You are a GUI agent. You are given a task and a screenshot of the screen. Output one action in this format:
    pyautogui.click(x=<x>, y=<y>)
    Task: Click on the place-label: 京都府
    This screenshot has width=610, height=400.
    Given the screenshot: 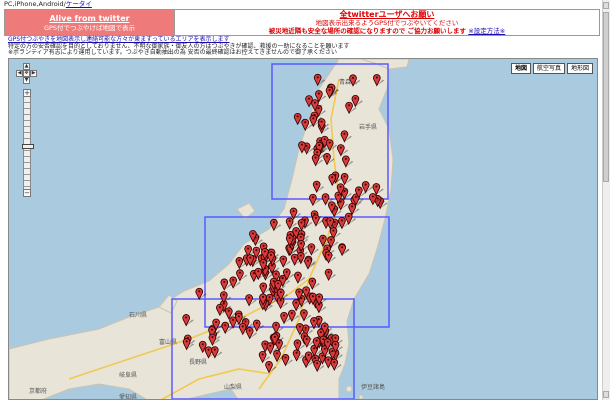 What is the action you would take?
    pyautogui.click(x=38, y=391)
    